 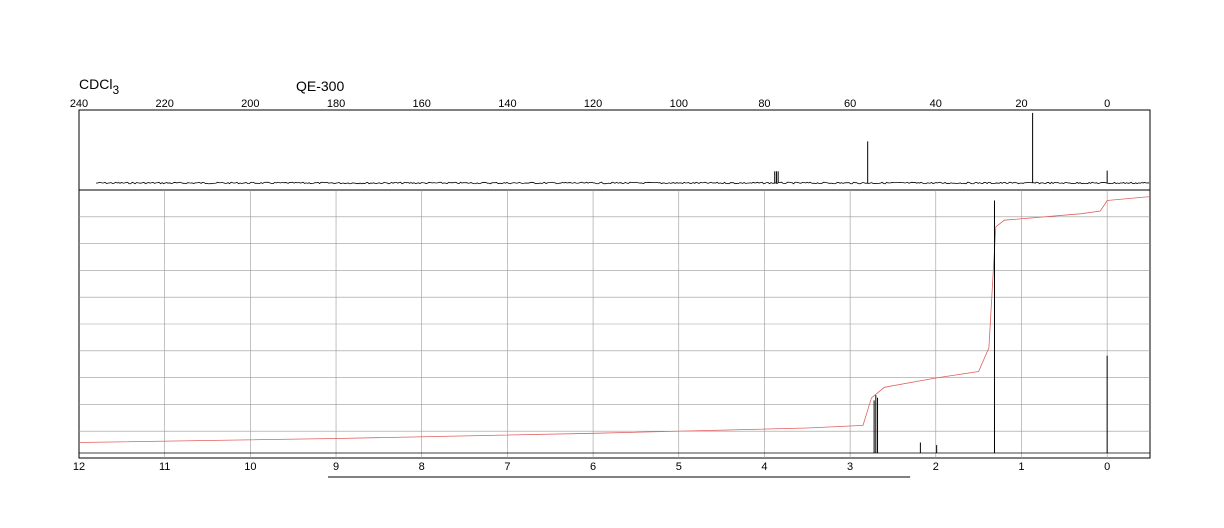 What do you see at coordinates (990, 326) in the screenshot?
I see `h1-peaks` at bounding box center [990, 326].